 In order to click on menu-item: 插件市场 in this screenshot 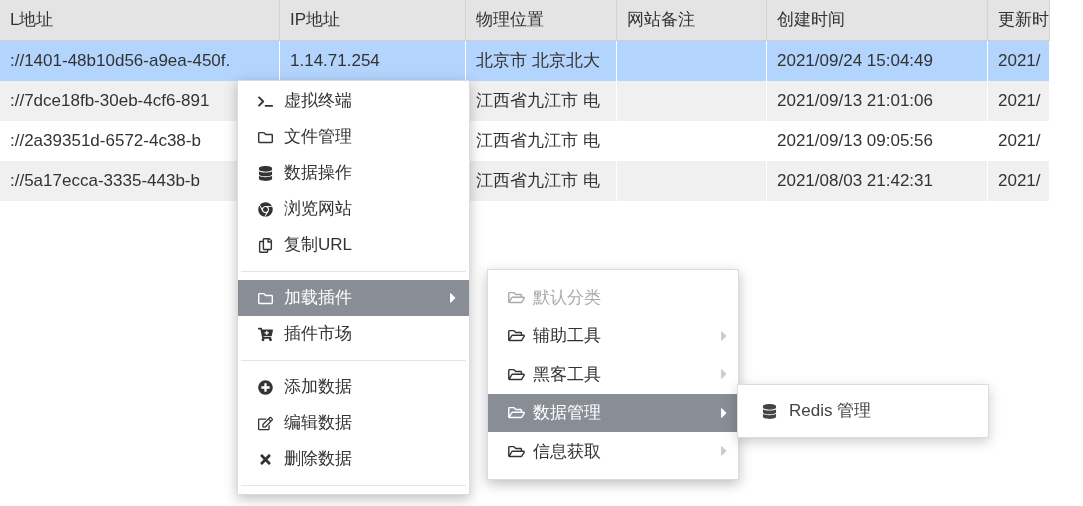, I will do `click(353, 334)`.